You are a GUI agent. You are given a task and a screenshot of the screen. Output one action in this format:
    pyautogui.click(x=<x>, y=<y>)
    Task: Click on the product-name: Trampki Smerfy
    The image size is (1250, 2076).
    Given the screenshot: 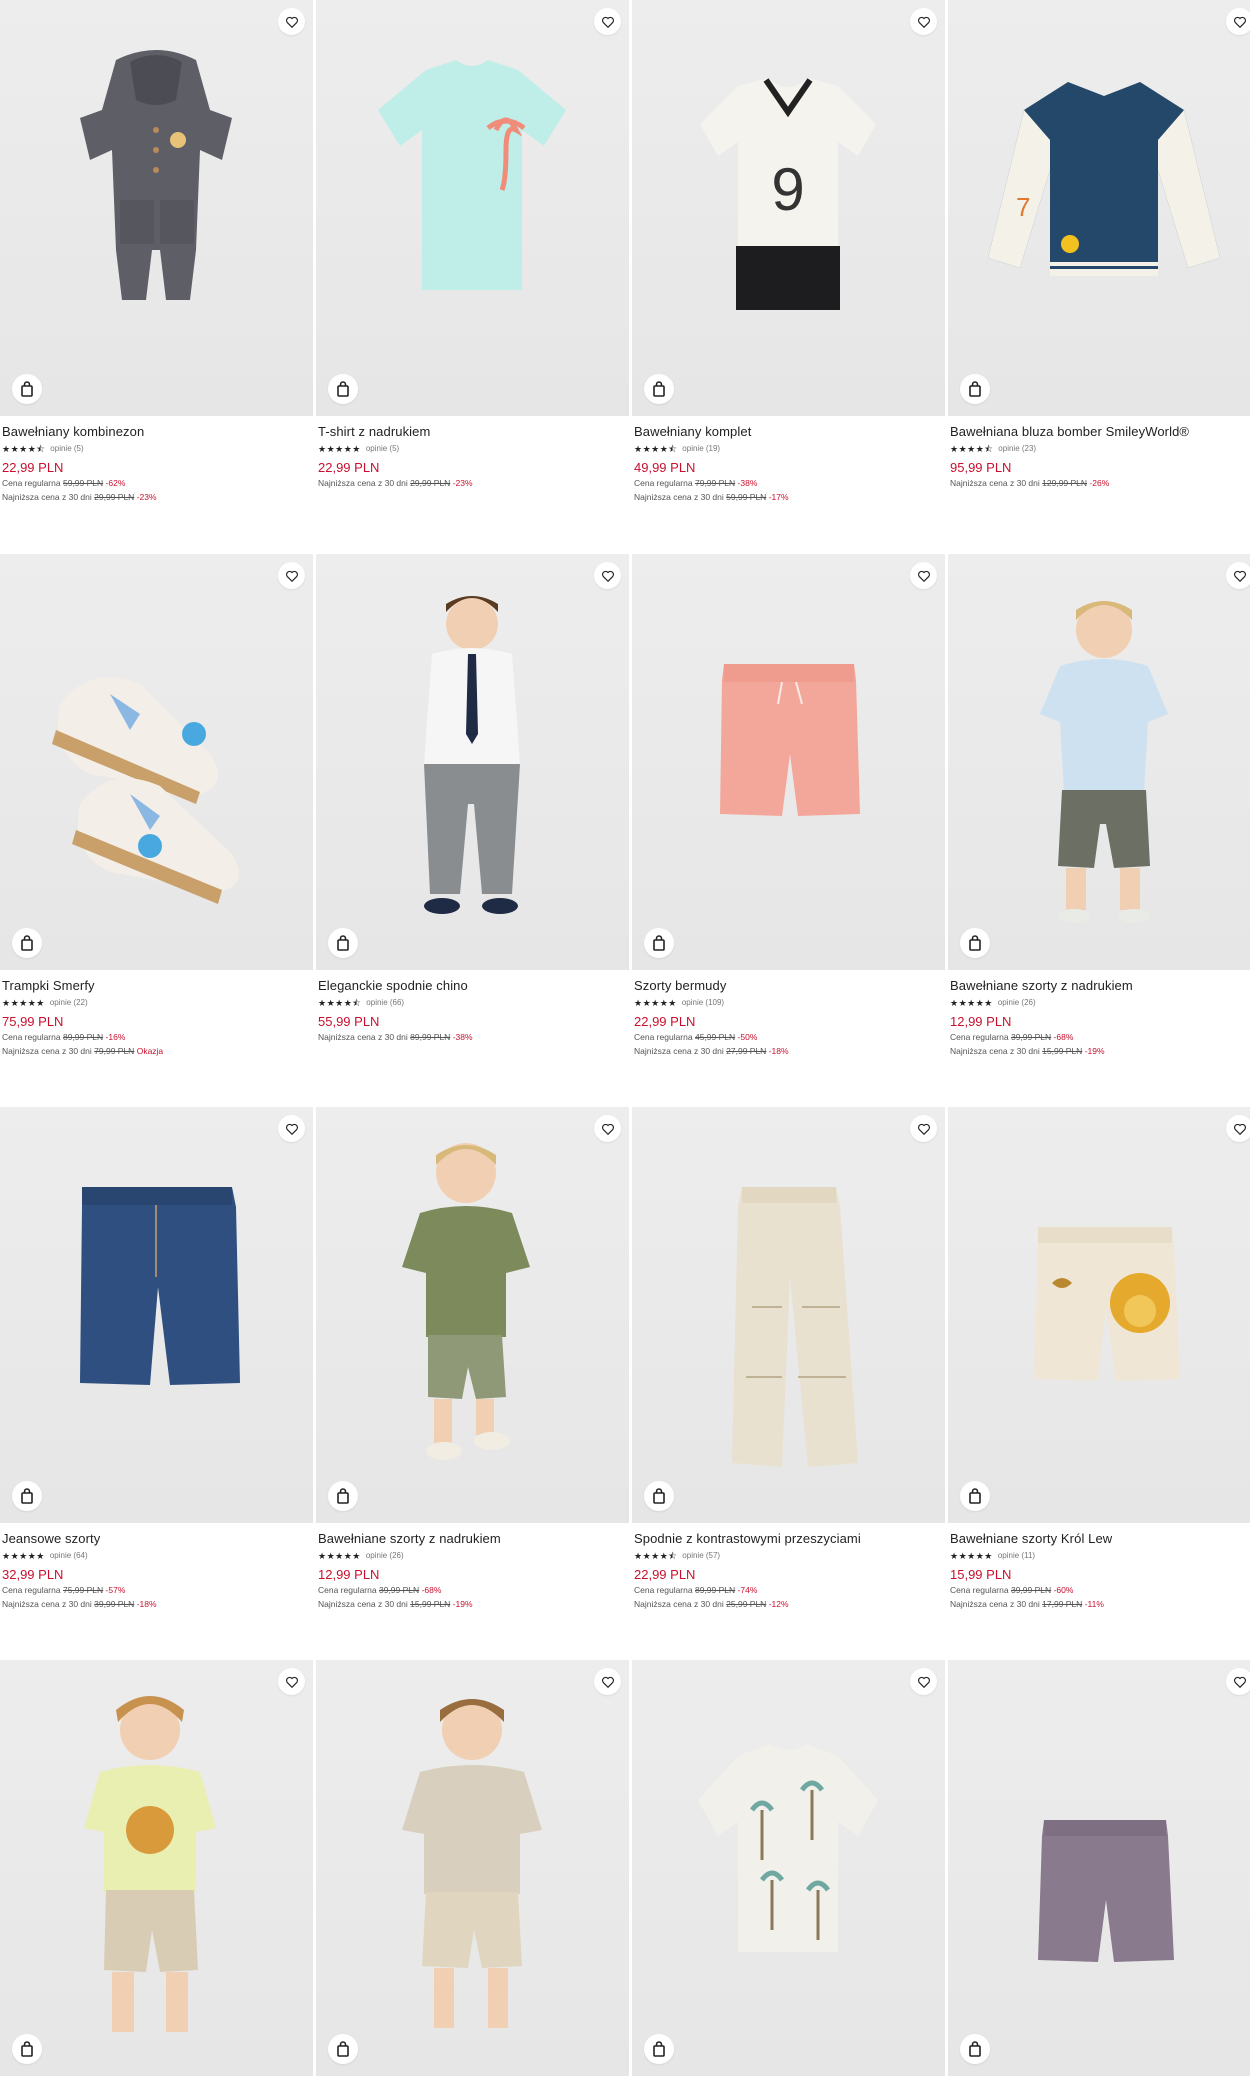 What is the action you would take?
    pyautogui.click(x=156, y=986)
    